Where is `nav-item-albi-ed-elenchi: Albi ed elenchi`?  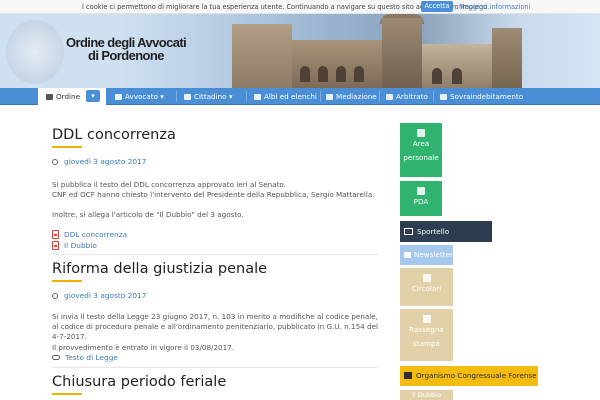 nav-item-albi-ed-elenchi: Albi ed elenchi is located at coordinates (285, 96).